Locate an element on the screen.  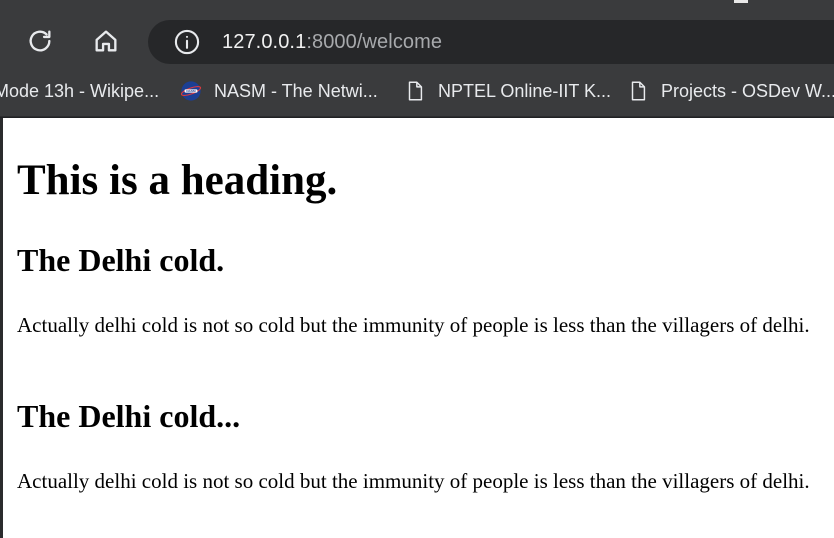
reload-icon is located at coordinates (40, 41).